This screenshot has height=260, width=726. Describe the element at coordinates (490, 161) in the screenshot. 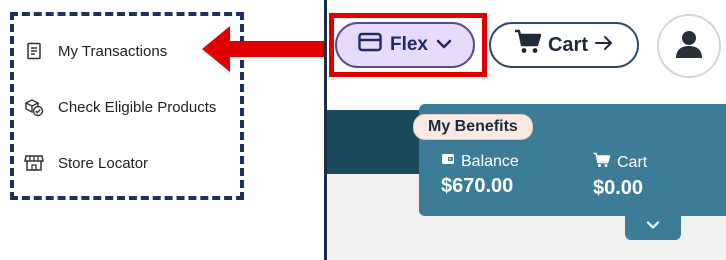

I see `balance-label: Balance` at that location.